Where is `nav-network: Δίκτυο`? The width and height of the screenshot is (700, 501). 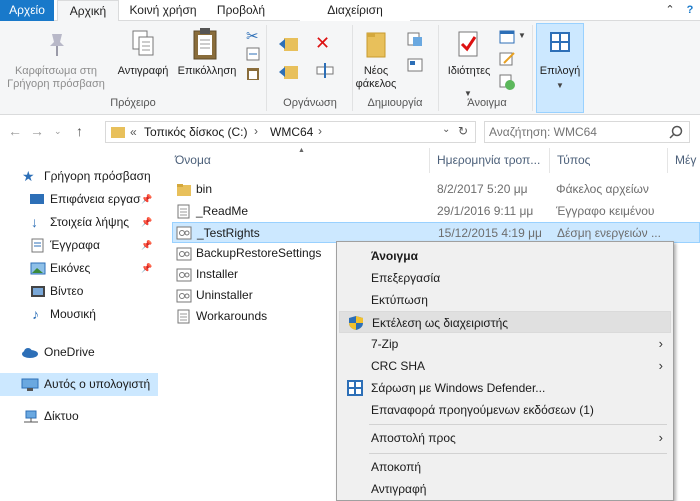
nav-network: Δίκτυο is located at coordinates (79, 416).